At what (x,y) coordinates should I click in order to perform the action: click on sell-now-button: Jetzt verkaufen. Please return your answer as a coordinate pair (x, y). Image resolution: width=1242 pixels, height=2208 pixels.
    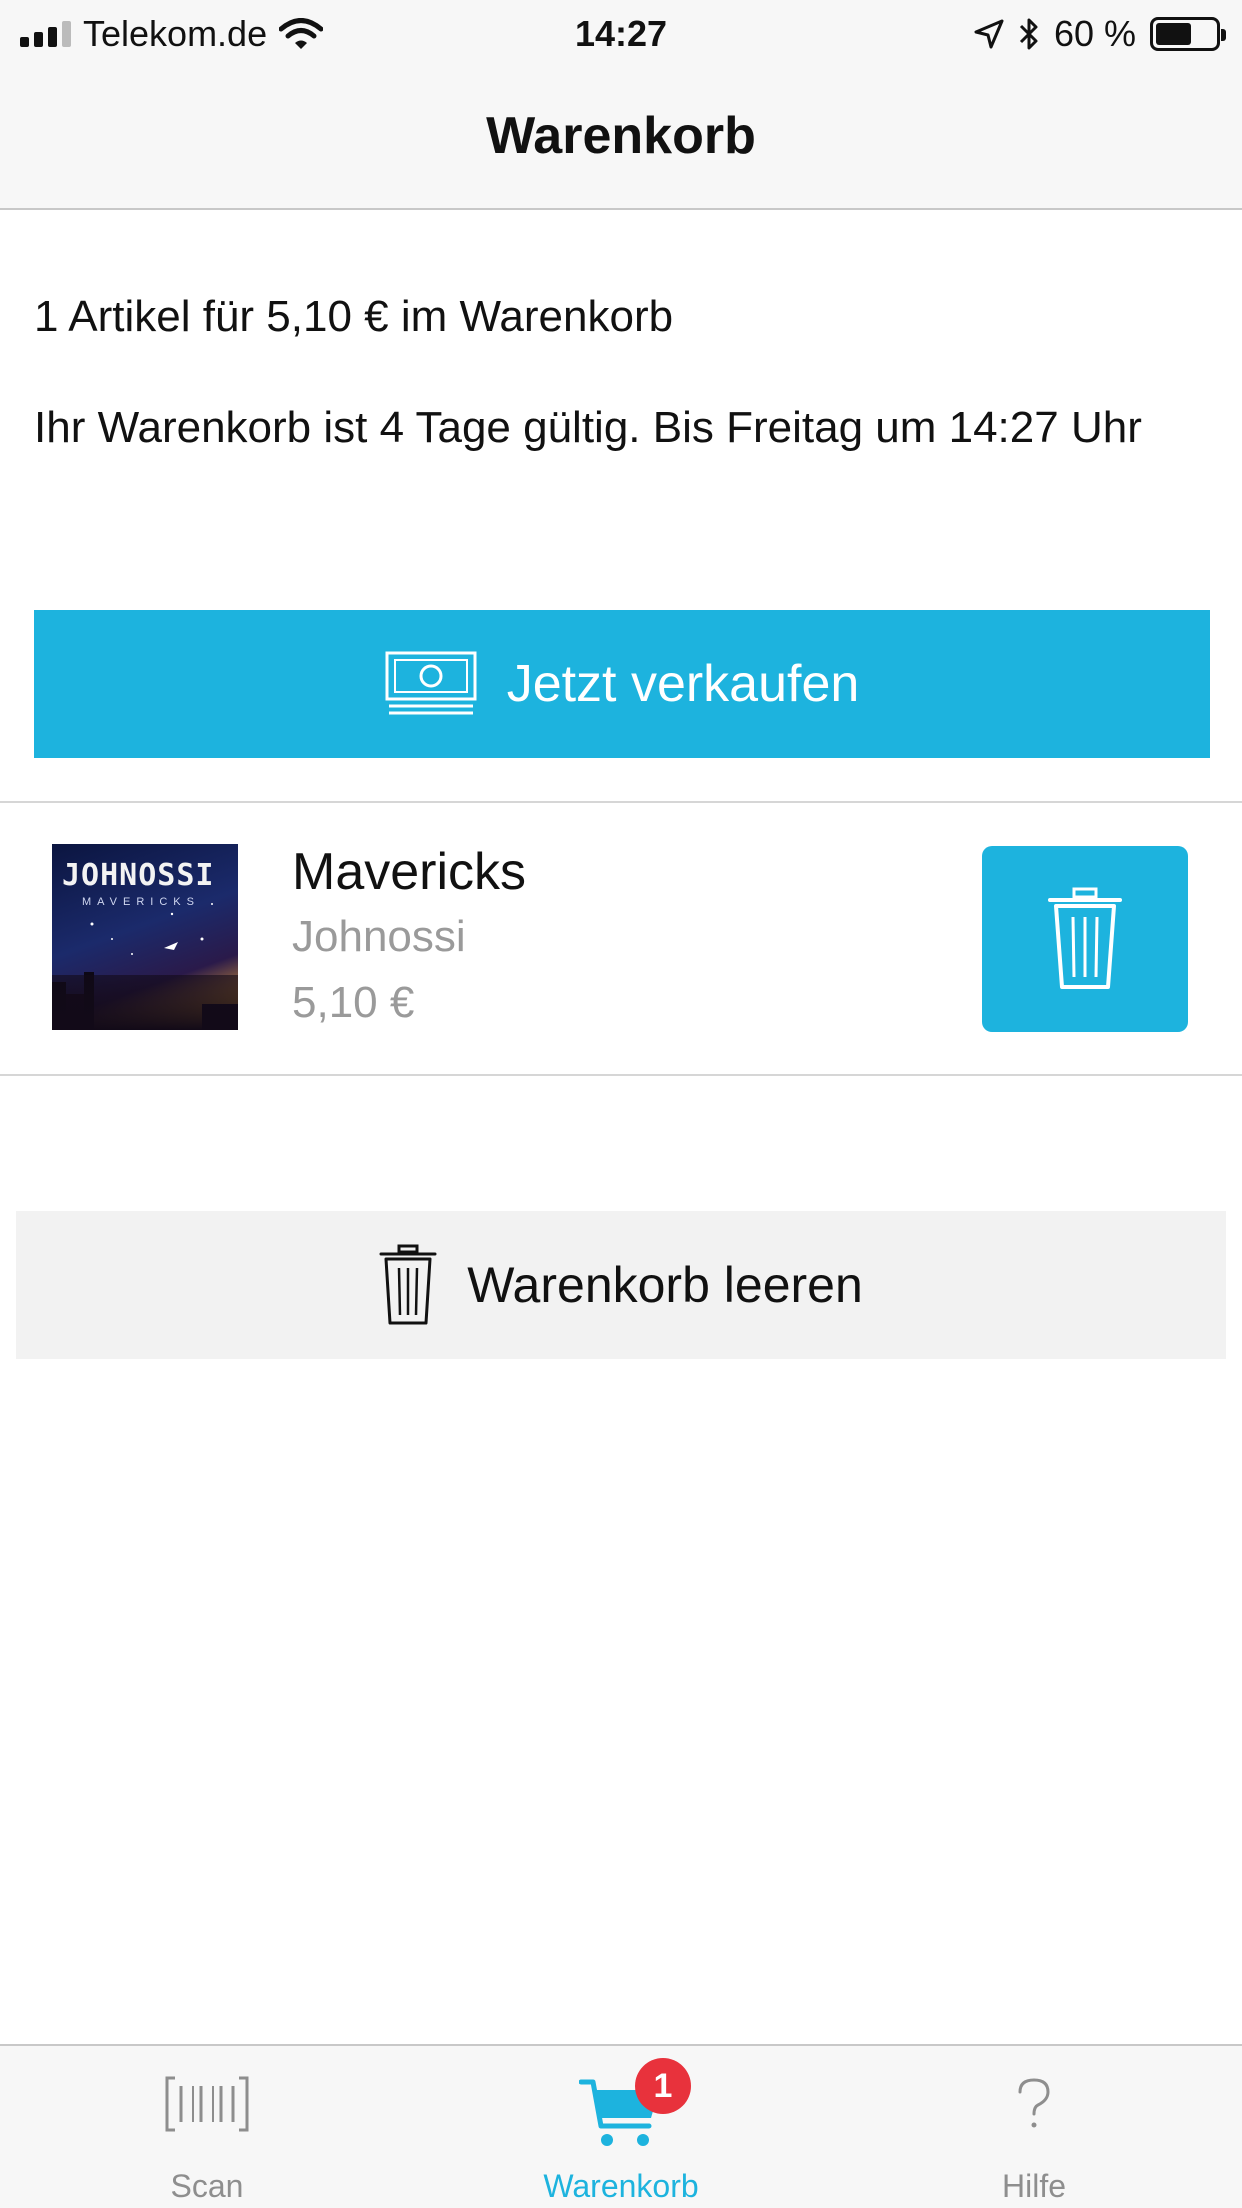
    Looking at the image, I should click on (622, 684).